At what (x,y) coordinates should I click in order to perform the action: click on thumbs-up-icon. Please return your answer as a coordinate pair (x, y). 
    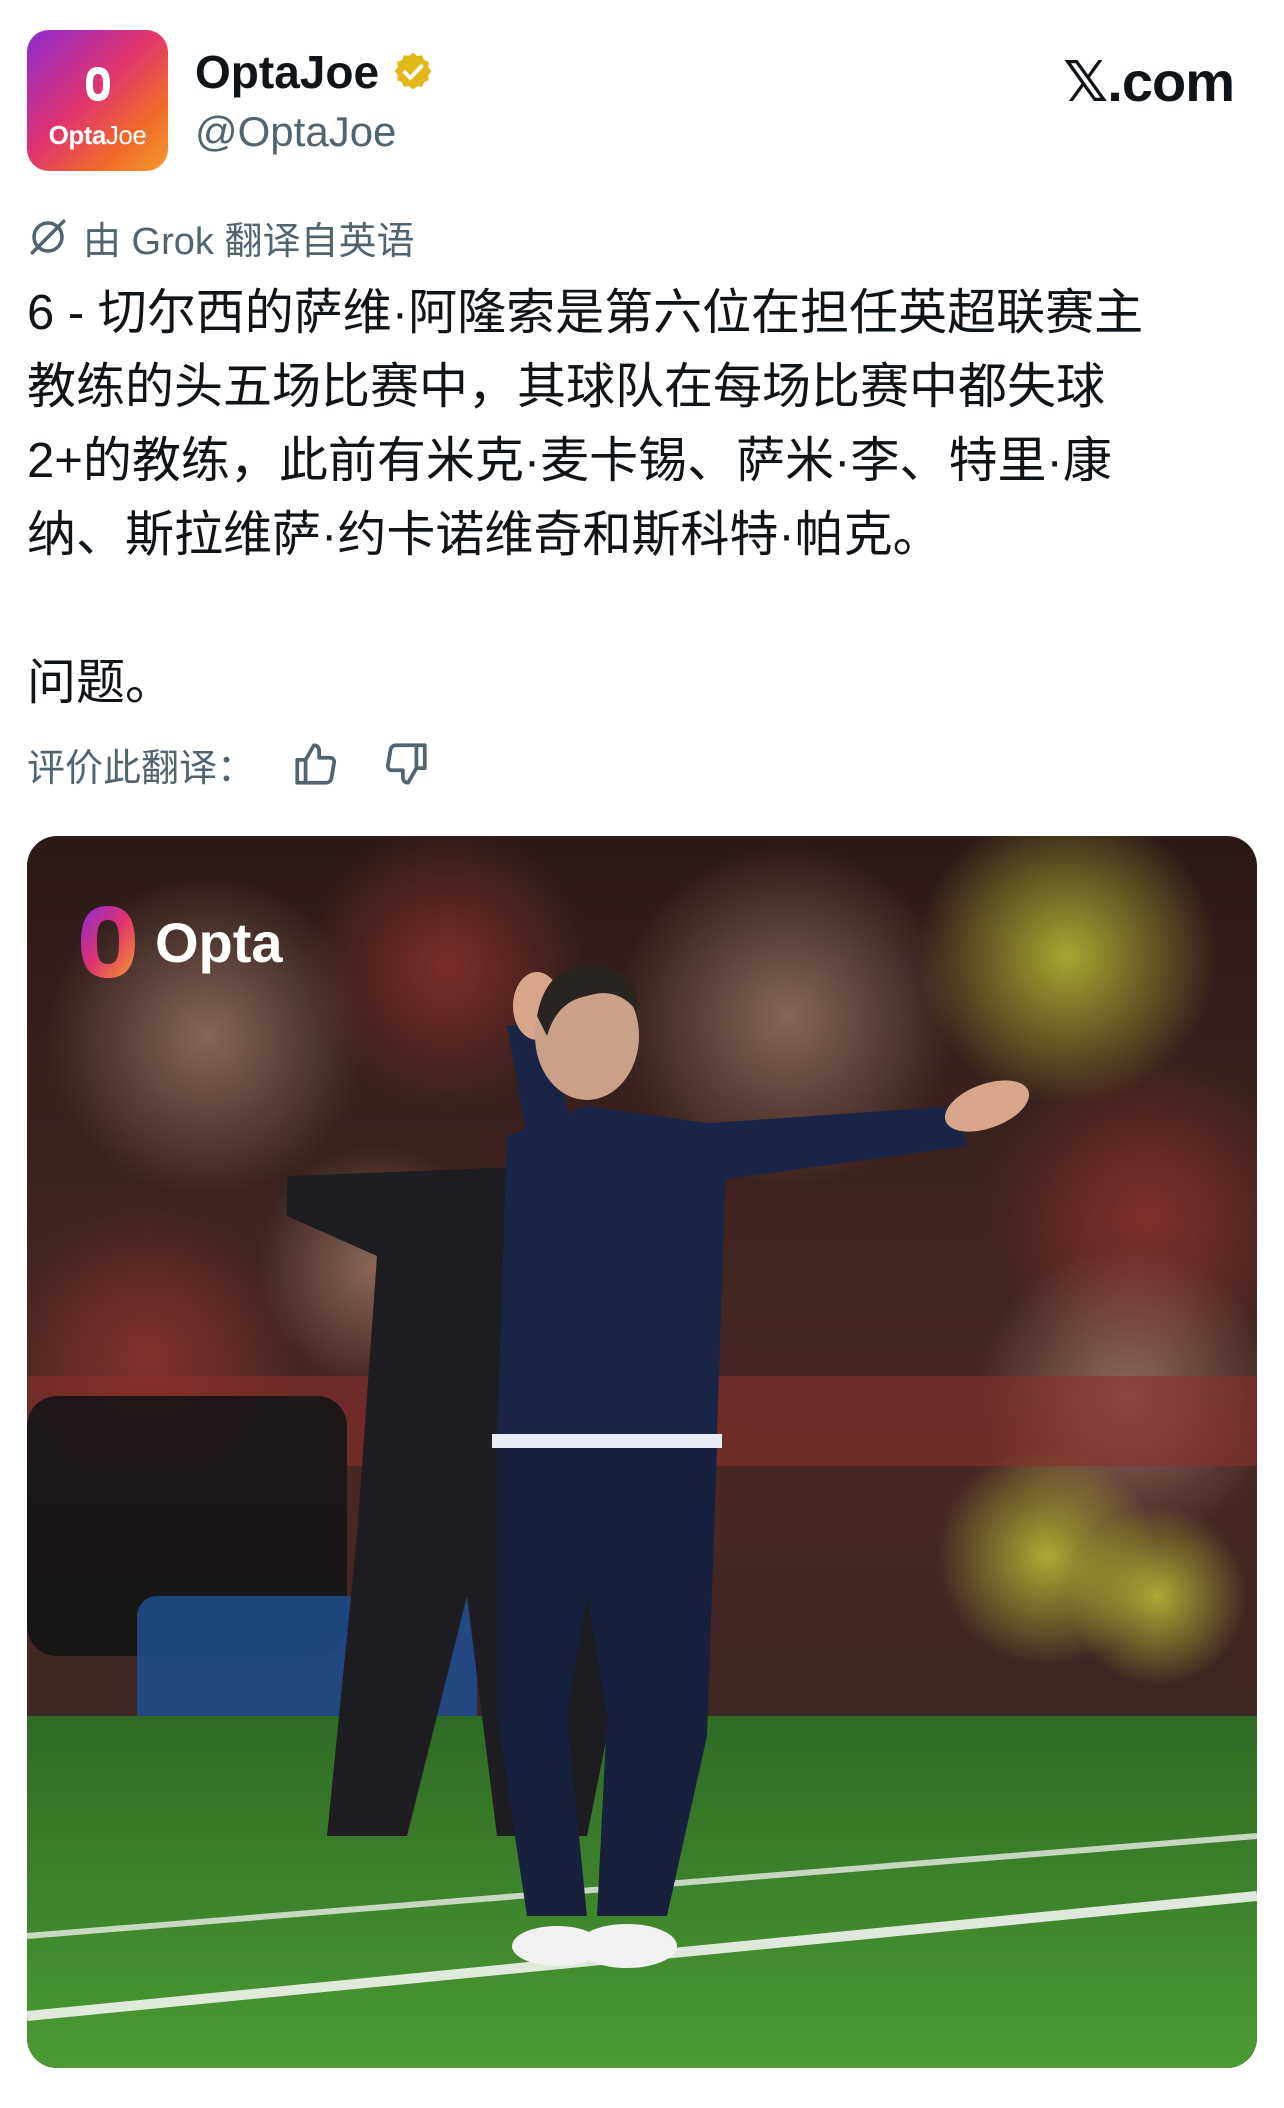
    Looking at the image, I should click on (316, 764).